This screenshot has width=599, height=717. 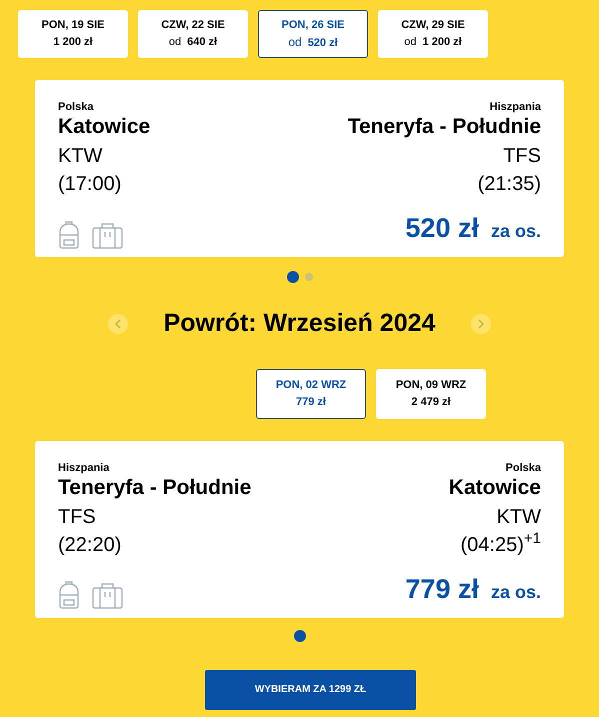 What do you see at coordinates (442, 589) in the screenshot?
I see `flight-price: 779 zł` at bounding box center [442, 589].